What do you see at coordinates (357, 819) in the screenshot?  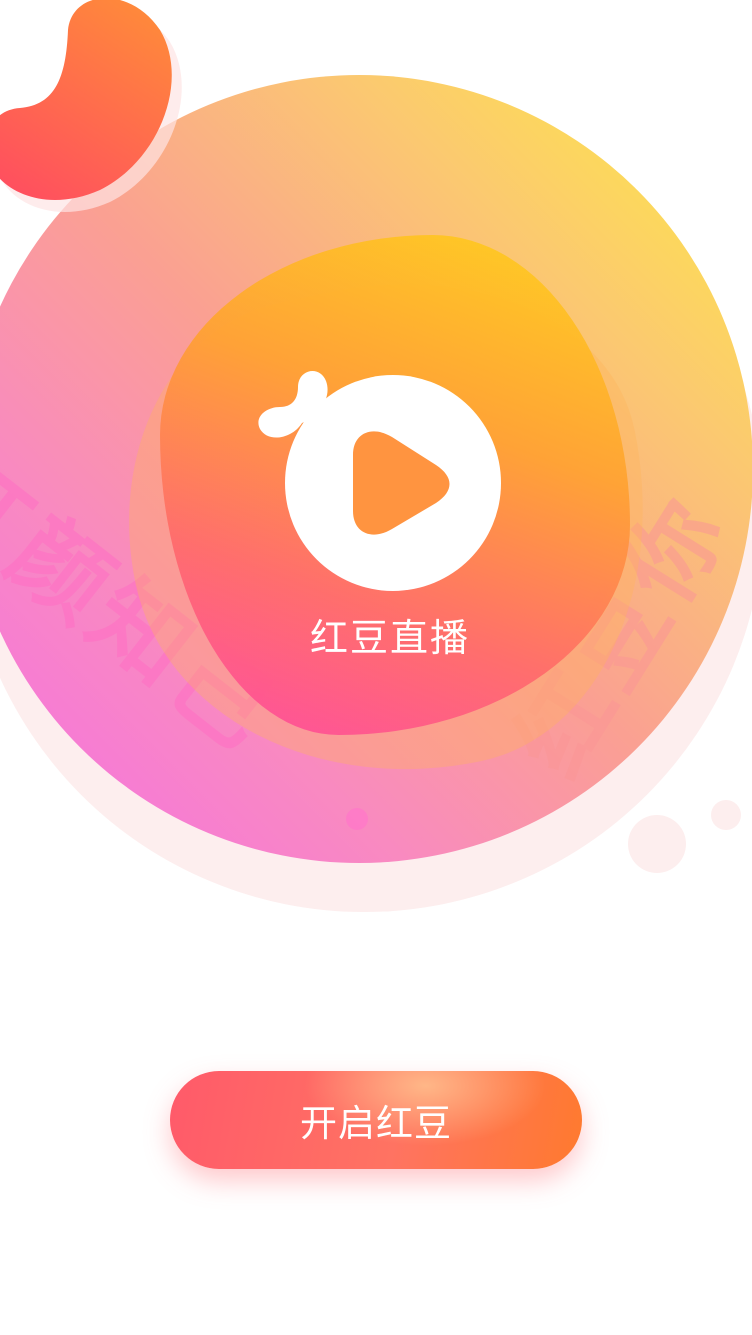 I see `slogan-separator-dot` at bounding box center [357, 819].